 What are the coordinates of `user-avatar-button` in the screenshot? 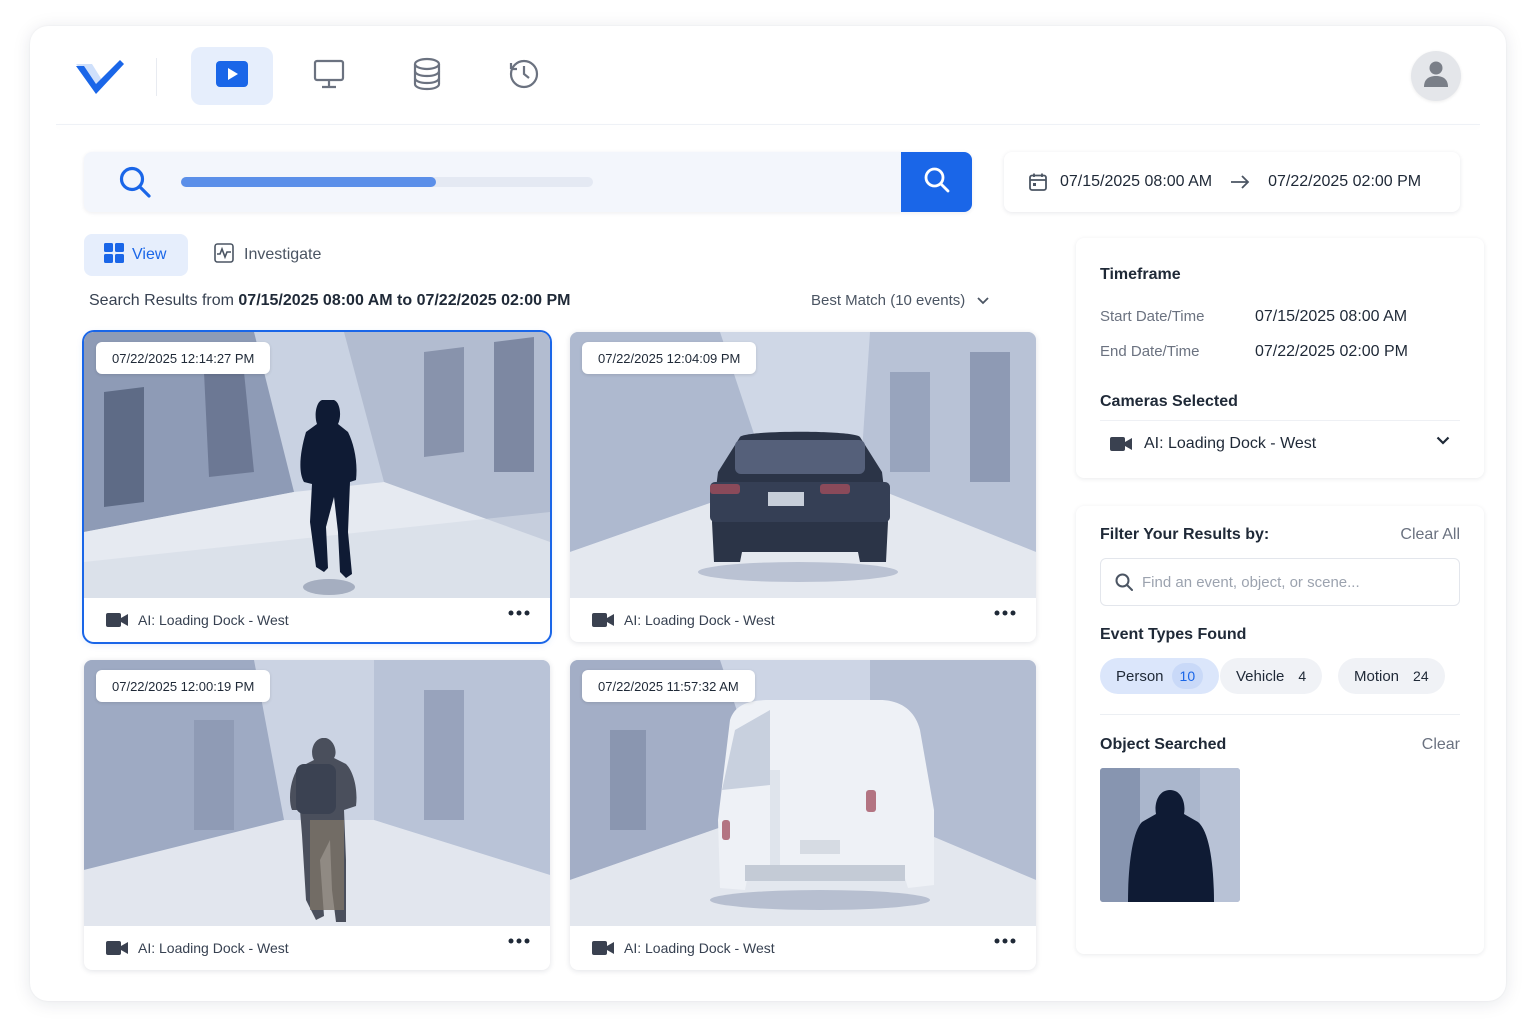 It's located at (1436, 76).